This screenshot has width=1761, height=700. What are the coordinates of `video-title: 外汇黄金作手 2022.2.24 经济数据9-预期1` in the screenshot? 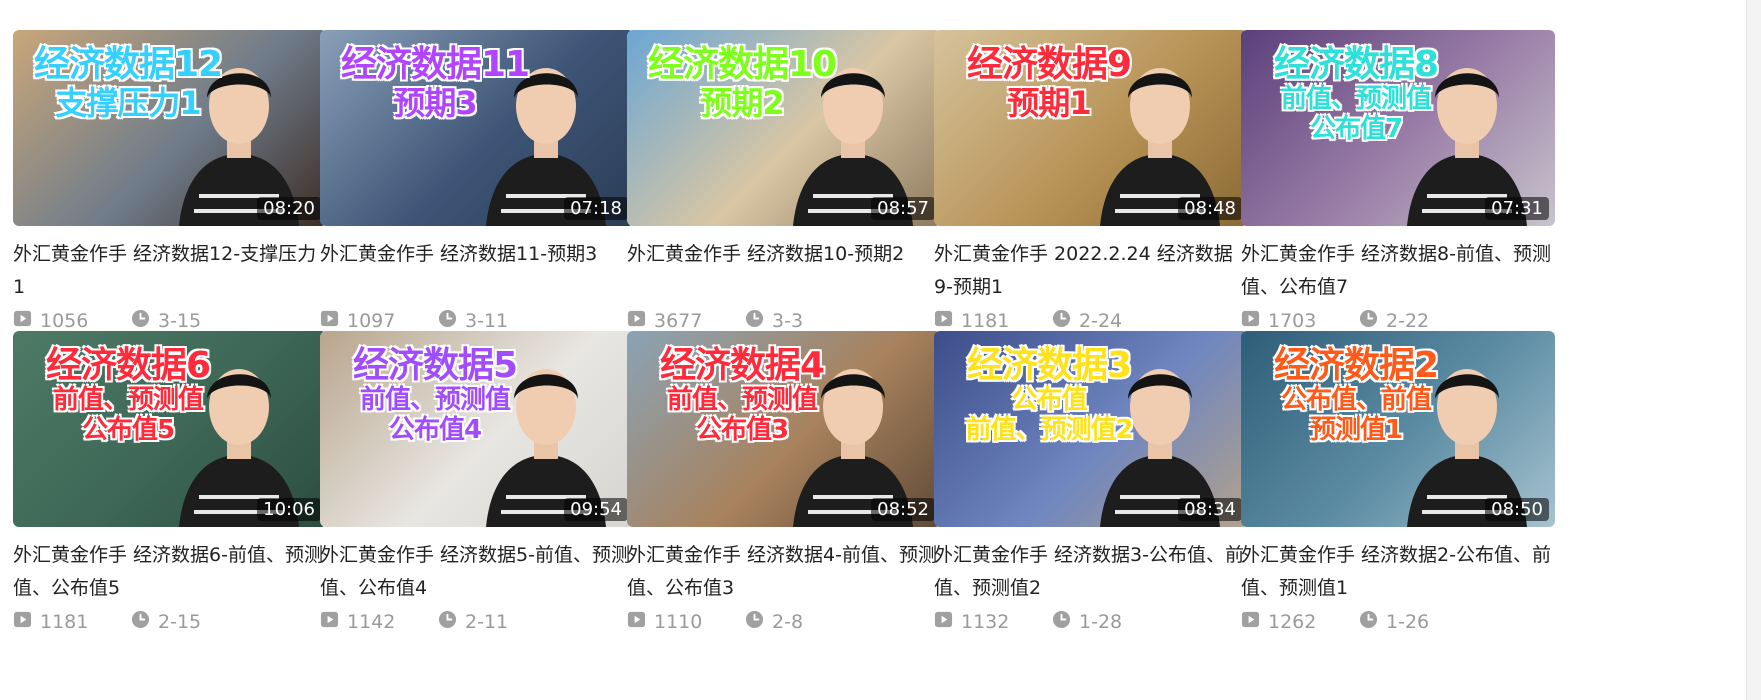 It's located at (1091, 271).